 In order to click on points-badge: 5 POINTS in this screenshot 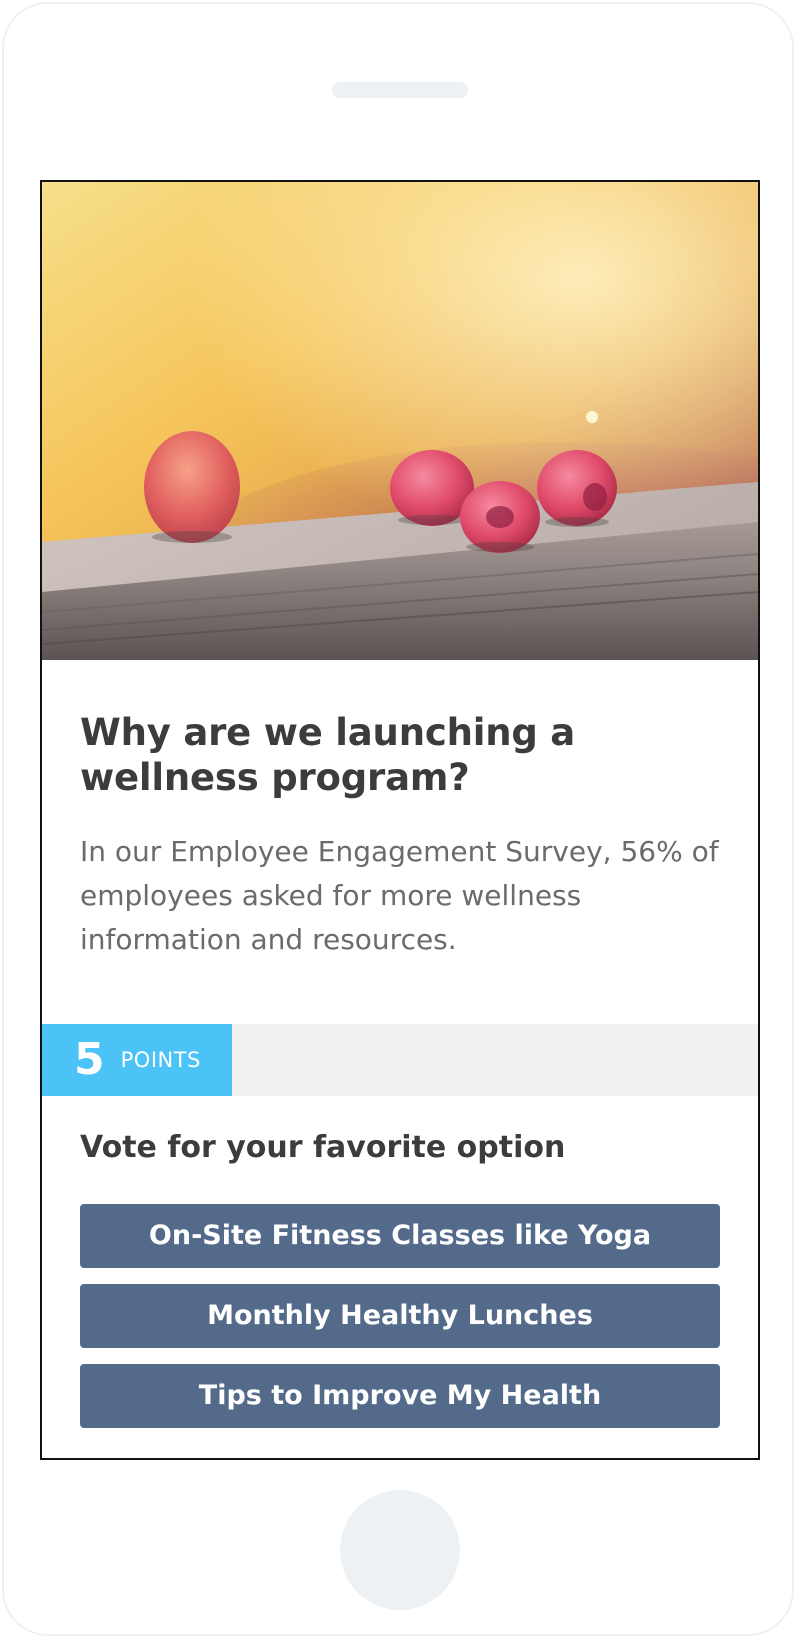, I will do `click(137, 1060)`.